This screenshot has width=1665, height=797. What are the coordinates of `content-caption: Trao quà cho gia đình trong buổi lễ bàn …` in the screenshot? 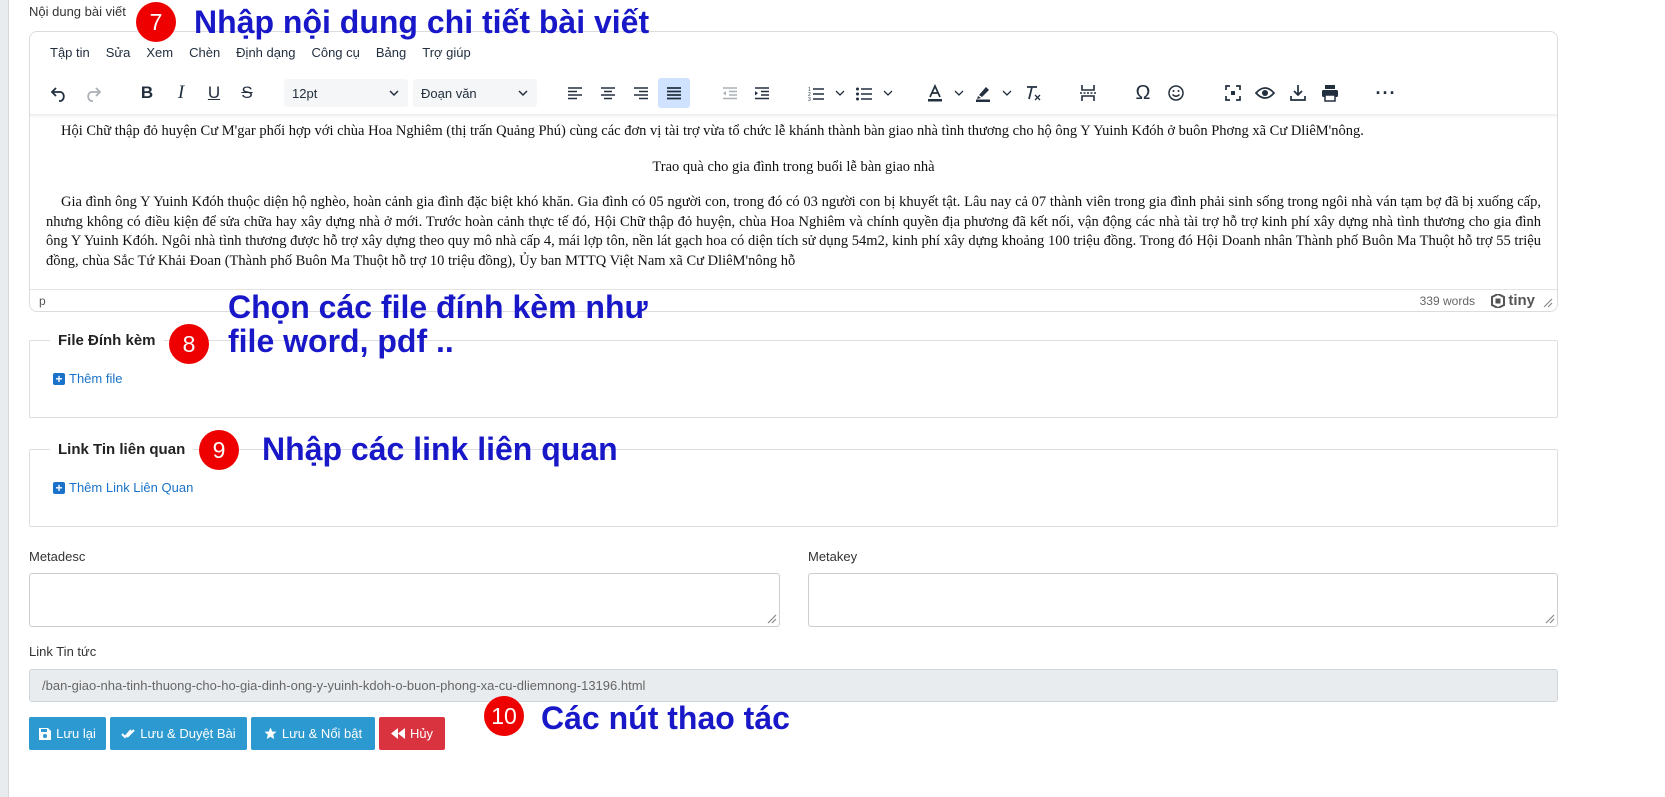 It's located at (793, 166).